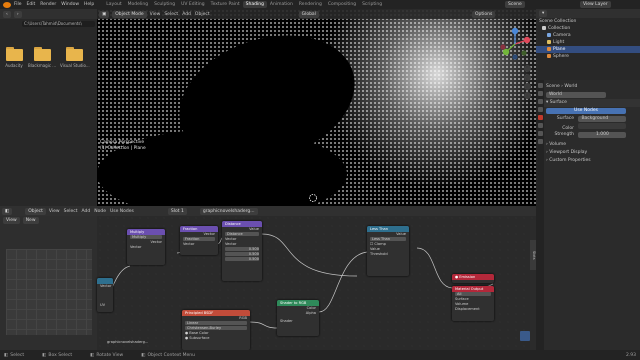 The image size is (640, 360). I want to click on tab-layout: Layout, so click(113, 4).